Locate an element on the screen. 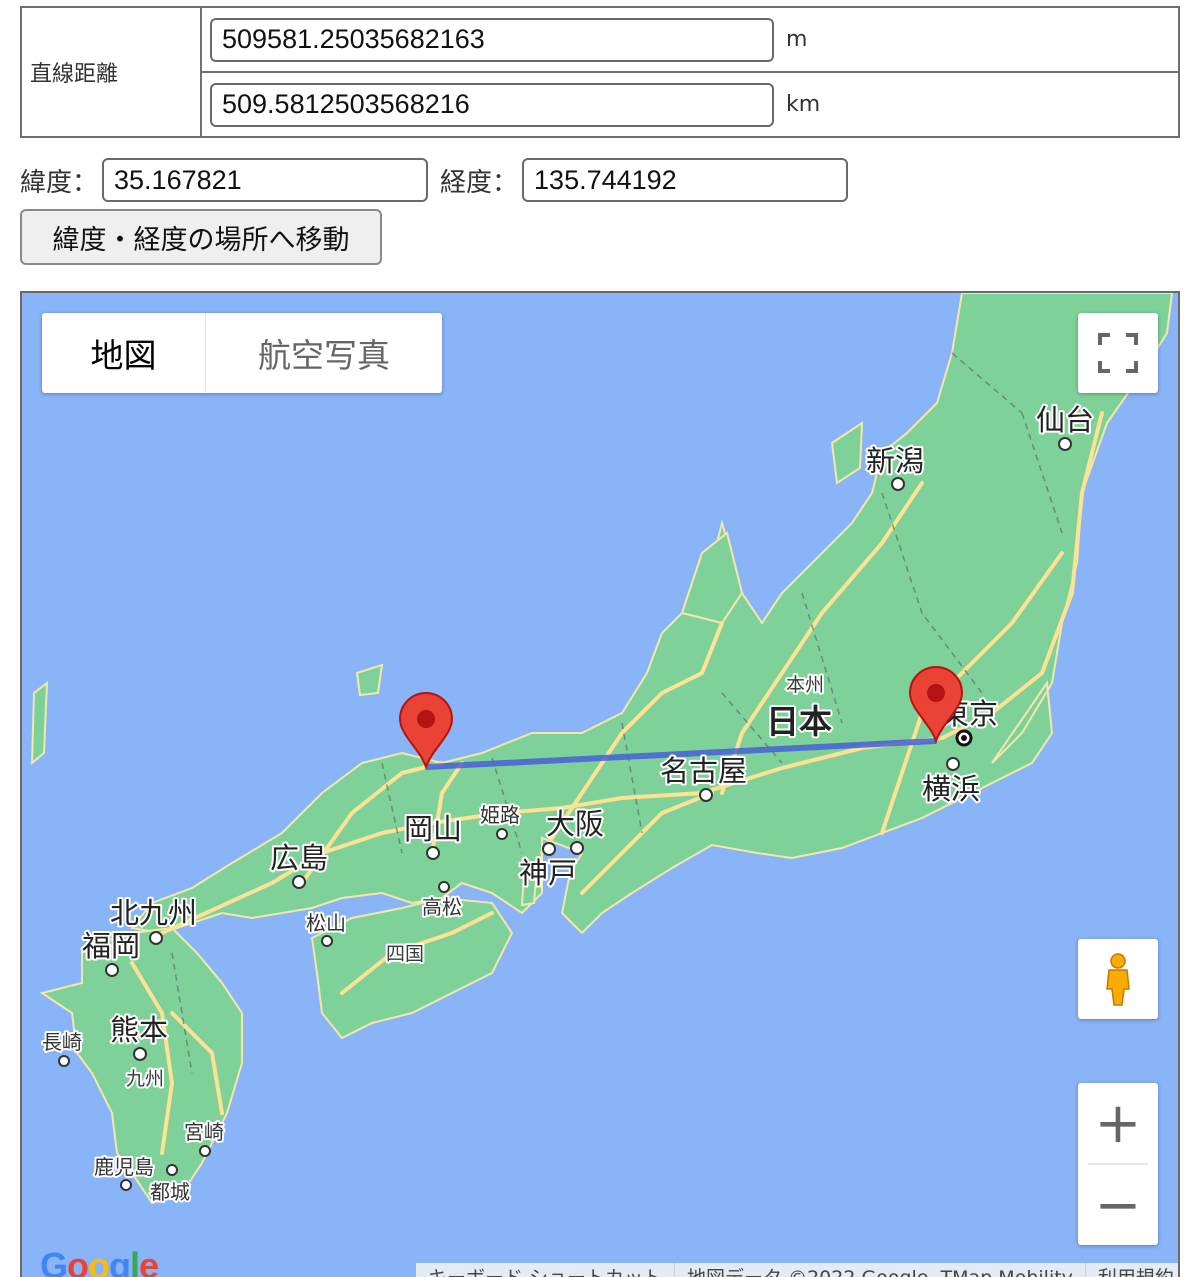  label-yokohama: 横浜 is located at coordinates (951, 789).